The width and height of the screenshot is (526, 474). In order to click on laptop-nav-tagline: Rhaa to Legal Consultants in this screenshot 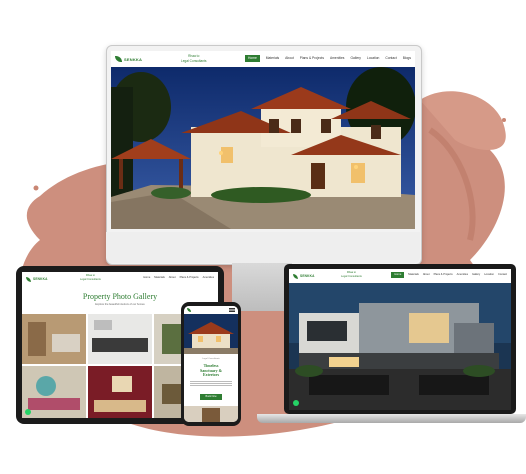, I will do `click(351, 275)`.